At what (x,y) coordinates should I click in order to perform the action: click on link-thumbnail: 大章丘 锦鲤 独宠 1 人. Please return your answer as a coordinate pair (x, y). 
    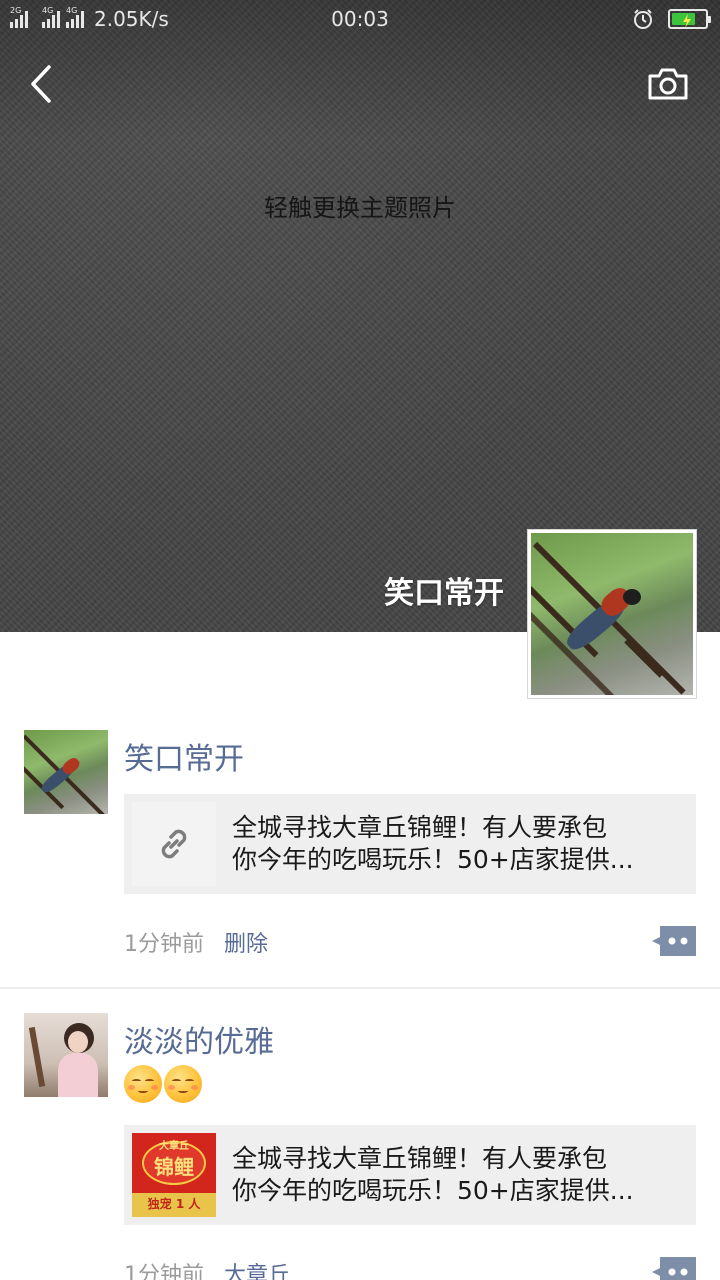
    Looking at the image, I should click on (174, 1175).